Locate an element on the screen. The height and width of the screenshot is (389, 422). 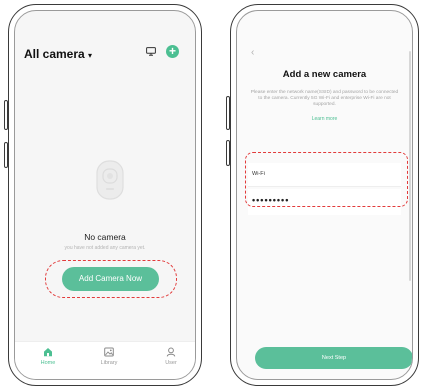
camera-selector: All camera ▾ is located at coordinates (58, 54).